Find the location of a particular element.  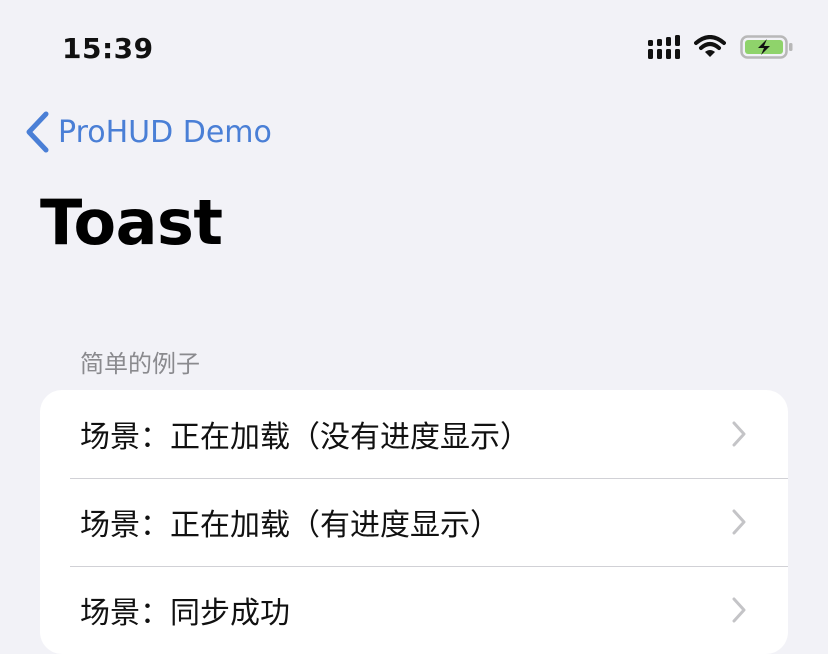

back-label: ProHUD Demo is located at coordinates (165, 132).